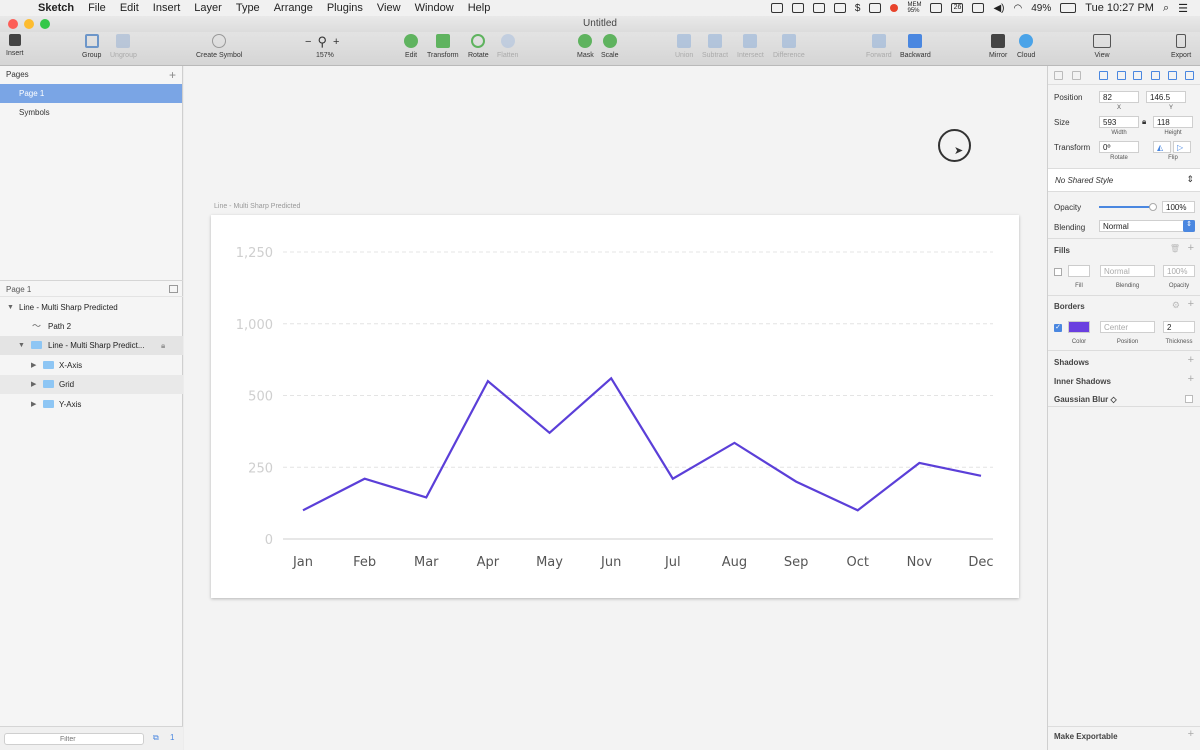 The height and width of the screenshot is (750, 1200). I want to click on intersect-button: Intersect, so click(750, 46).